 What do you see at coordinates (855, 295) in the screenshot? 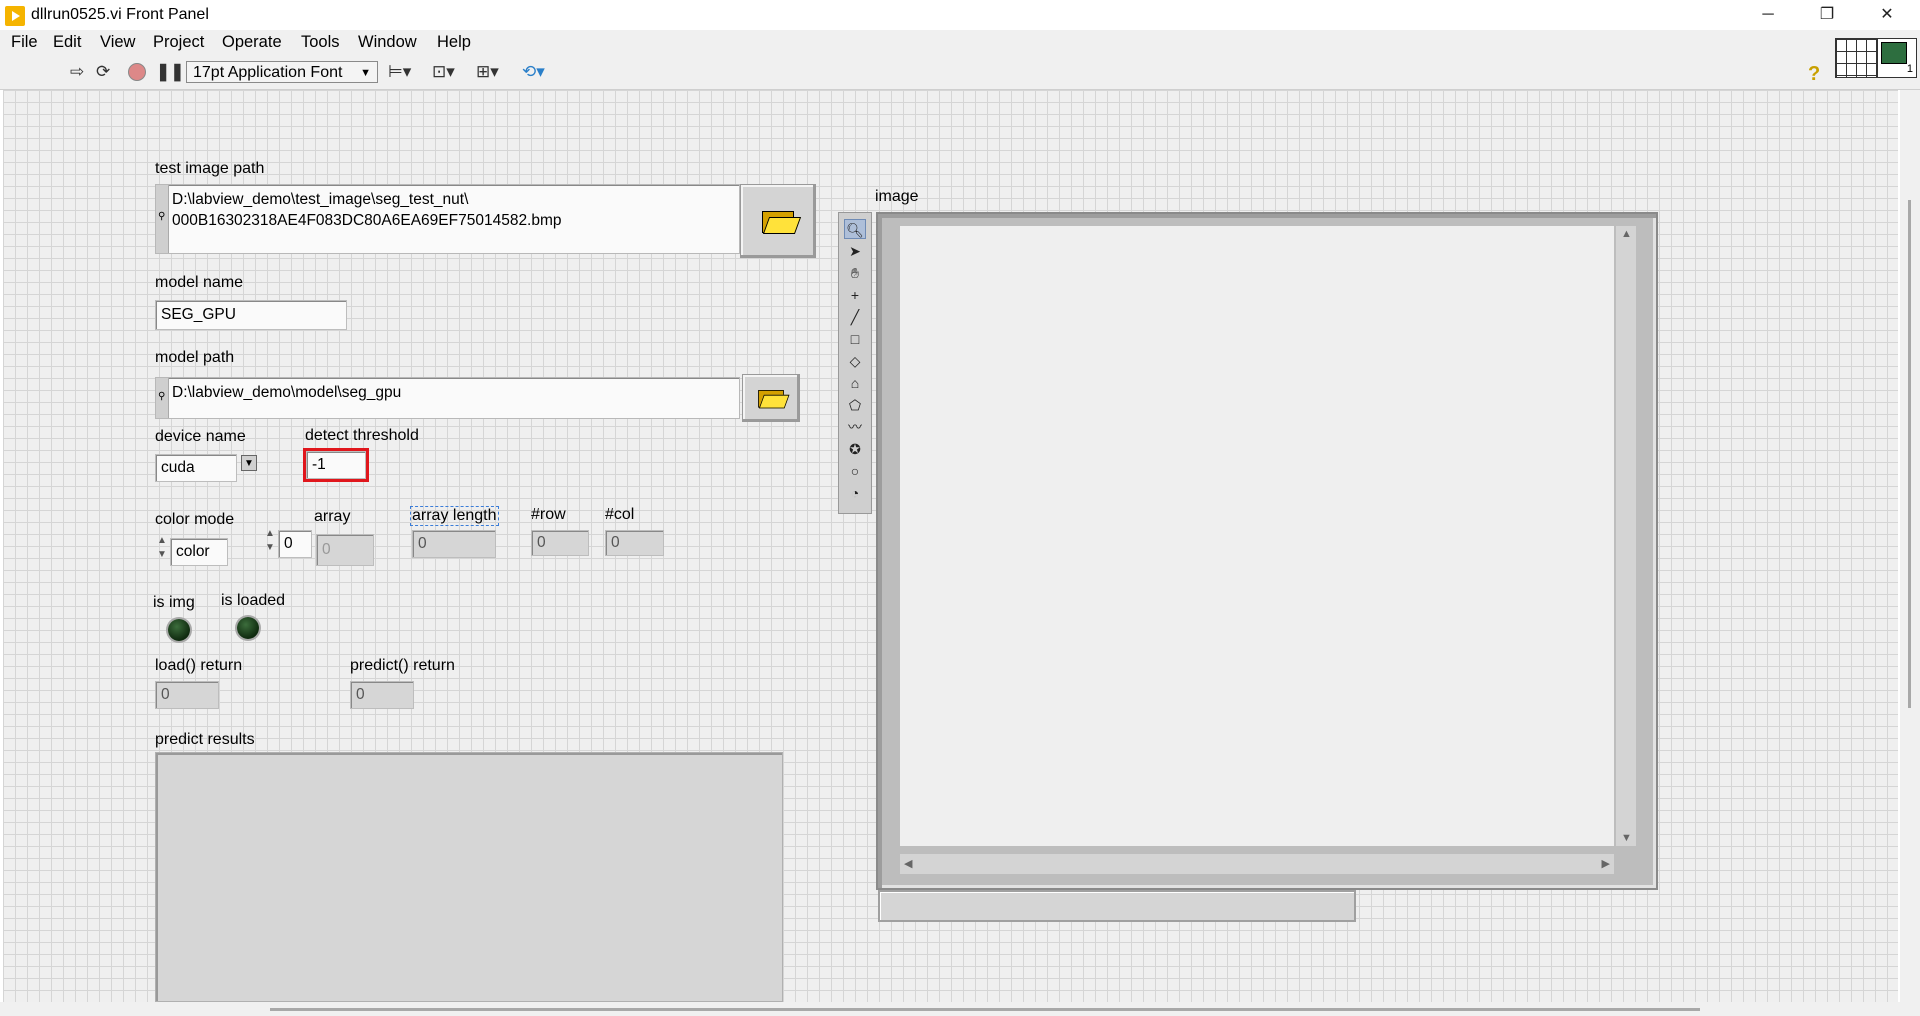
I see `point-icon: +` at bounding box center [855, 295].